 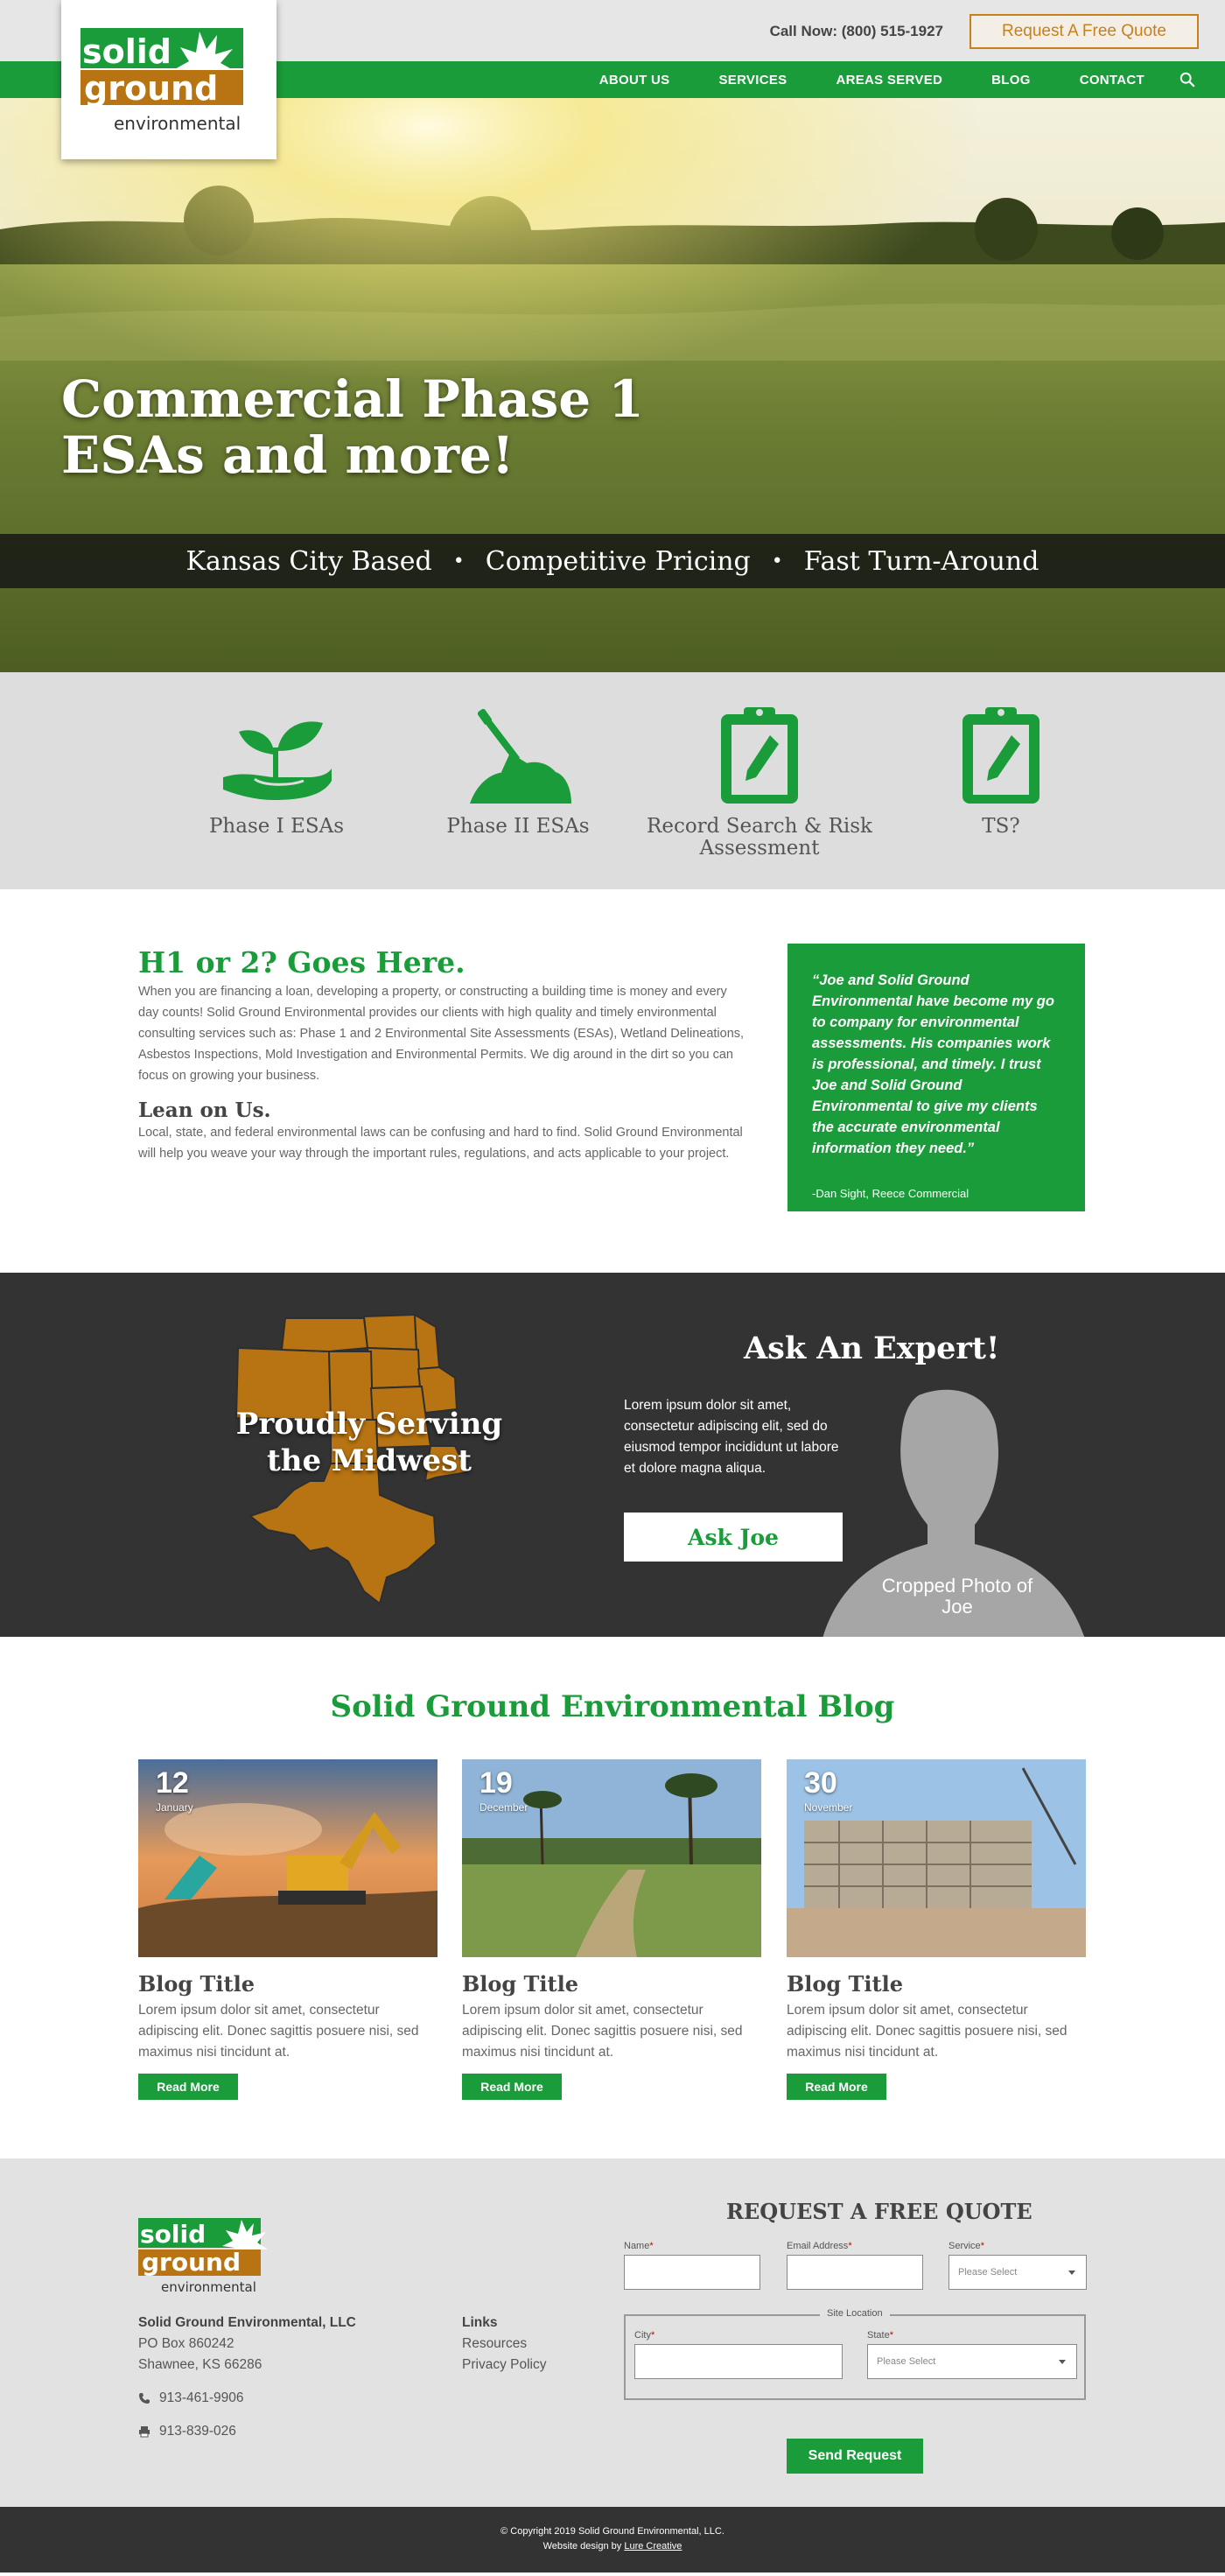 I want to click on name-label: Name*, so click(x=639, y=2246).